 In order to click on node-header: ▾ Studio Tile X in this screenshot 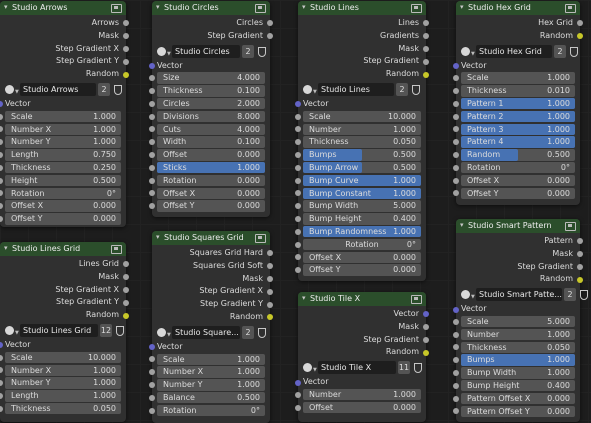, I will do `click(362, 299)`.